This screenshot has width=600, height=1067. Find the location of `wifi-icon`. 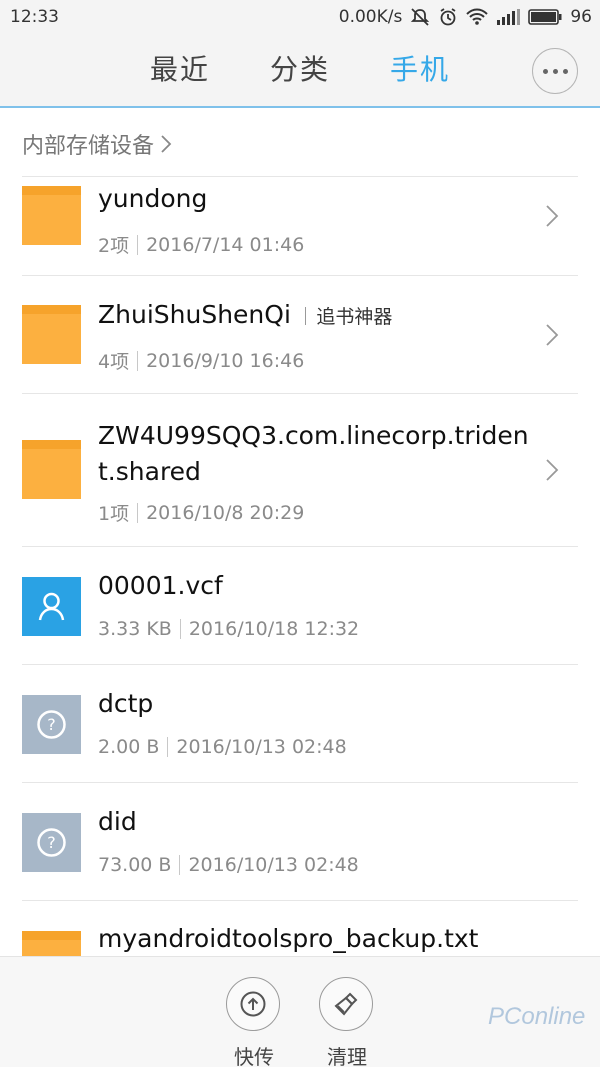

wifi-icon is located at coordinates (477, 17).